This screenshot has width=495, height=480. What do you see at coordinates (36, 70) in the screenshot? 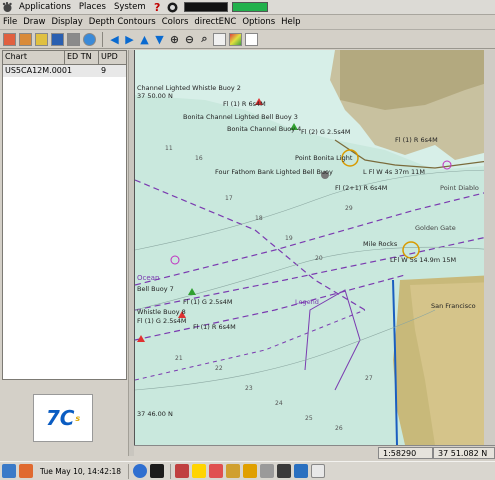
I see `cell-chart: US5CA12M.000` at bounding box center [36, 70].